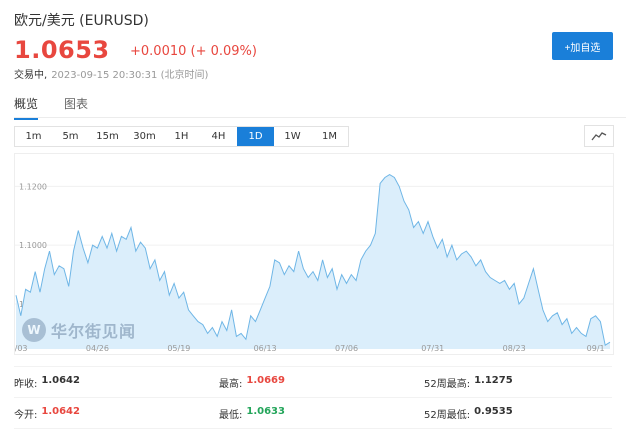  I want to click on trading-status: 交易中, 2023-09-15 20:30:31 (北京时间), so click(111, 73).